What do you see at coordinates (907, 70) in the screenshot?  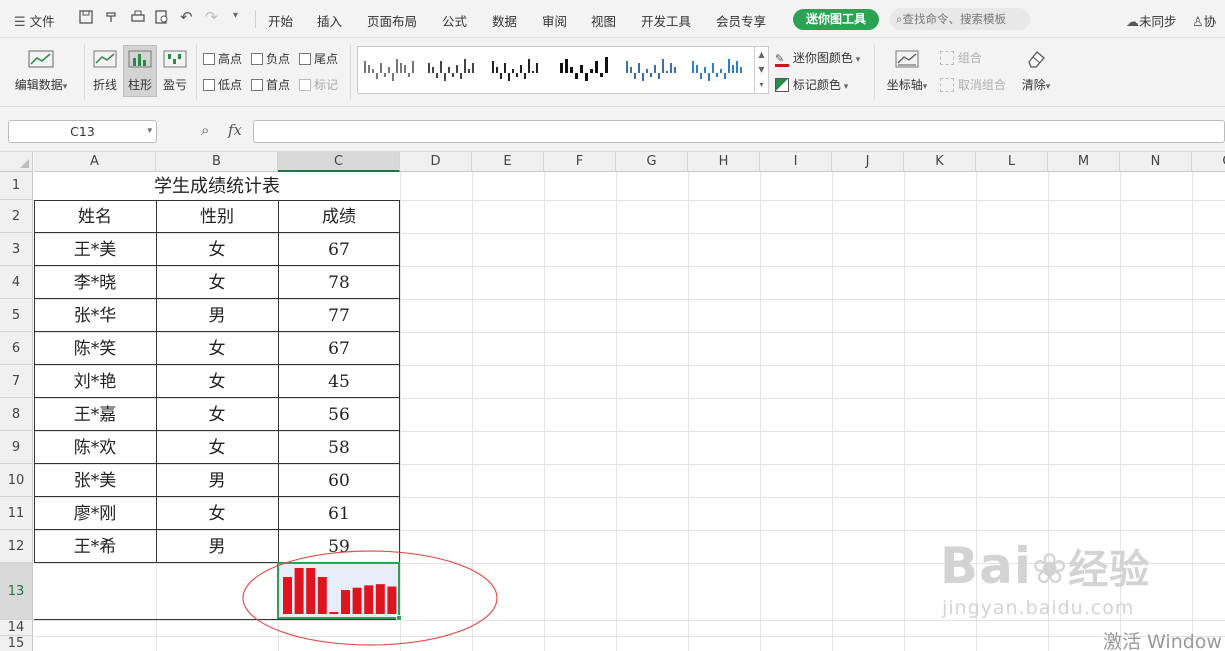 I see `axis-button: 坐标轴▾` at bounding box center [907, 70].